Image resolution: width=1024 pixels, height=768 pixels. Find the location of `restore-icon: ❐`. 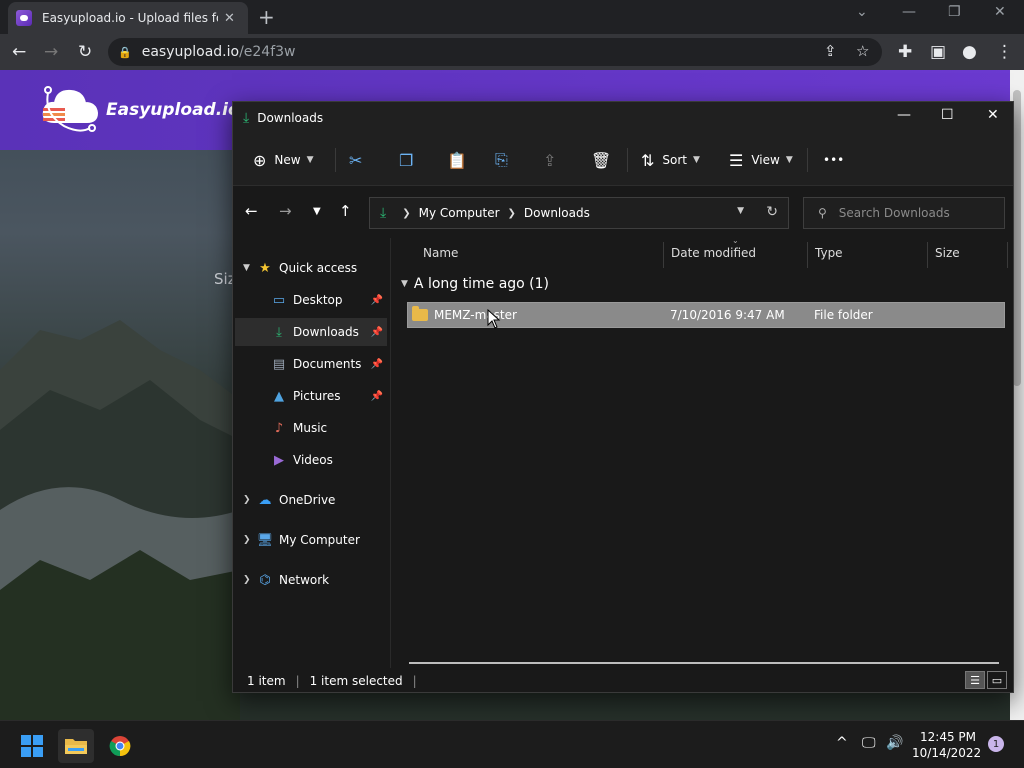

restore-icon: ❐ is located at coordinates (954, 12).